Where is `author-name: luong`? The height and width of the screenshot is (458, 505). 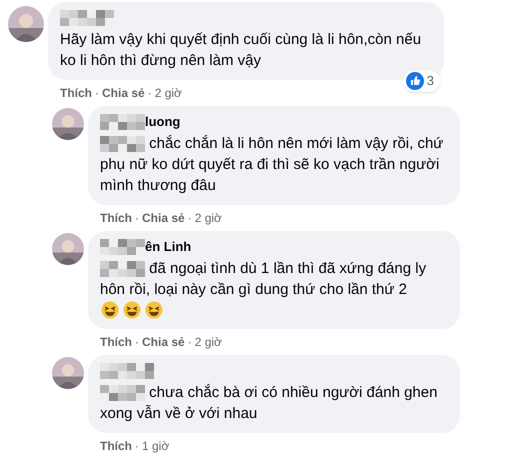
author-name: luong is located at coordinates (162, 122).